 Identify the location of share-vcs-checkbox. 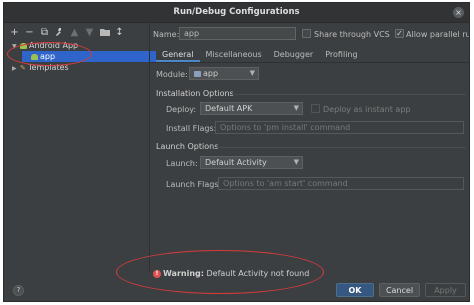
(306, 33).